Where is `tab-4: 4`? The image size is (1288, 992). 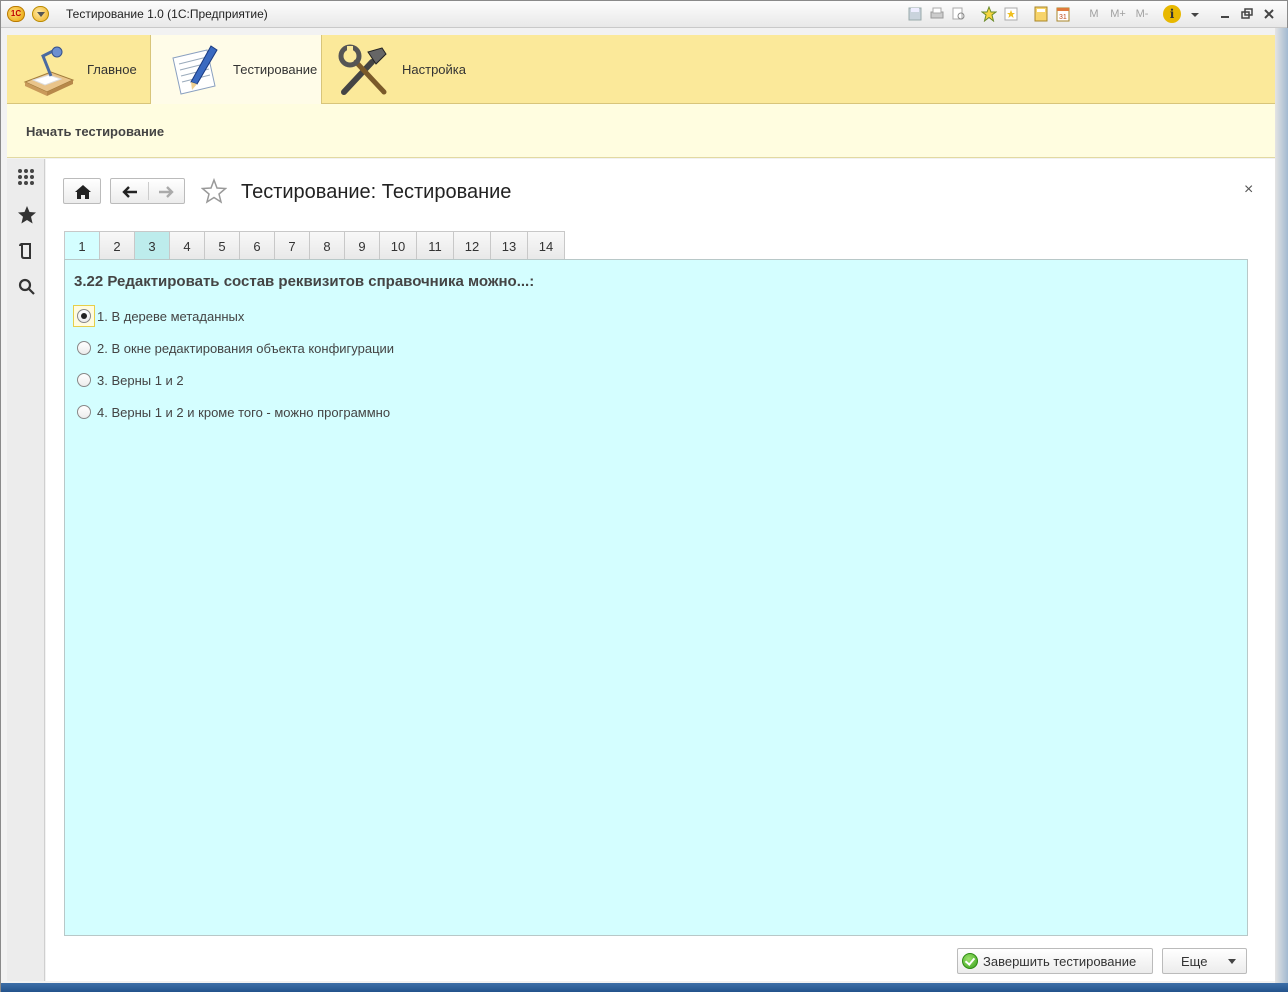 tab-4: 4 is located at coordinates (187, 245).